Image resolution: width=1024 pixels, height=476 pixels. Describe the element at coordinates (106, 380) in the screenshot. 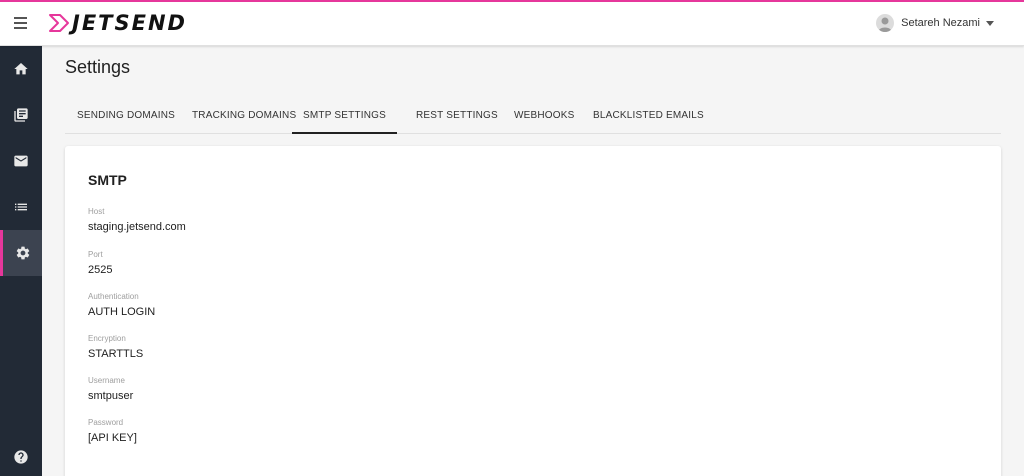

I see `username-label: Username` at that location.